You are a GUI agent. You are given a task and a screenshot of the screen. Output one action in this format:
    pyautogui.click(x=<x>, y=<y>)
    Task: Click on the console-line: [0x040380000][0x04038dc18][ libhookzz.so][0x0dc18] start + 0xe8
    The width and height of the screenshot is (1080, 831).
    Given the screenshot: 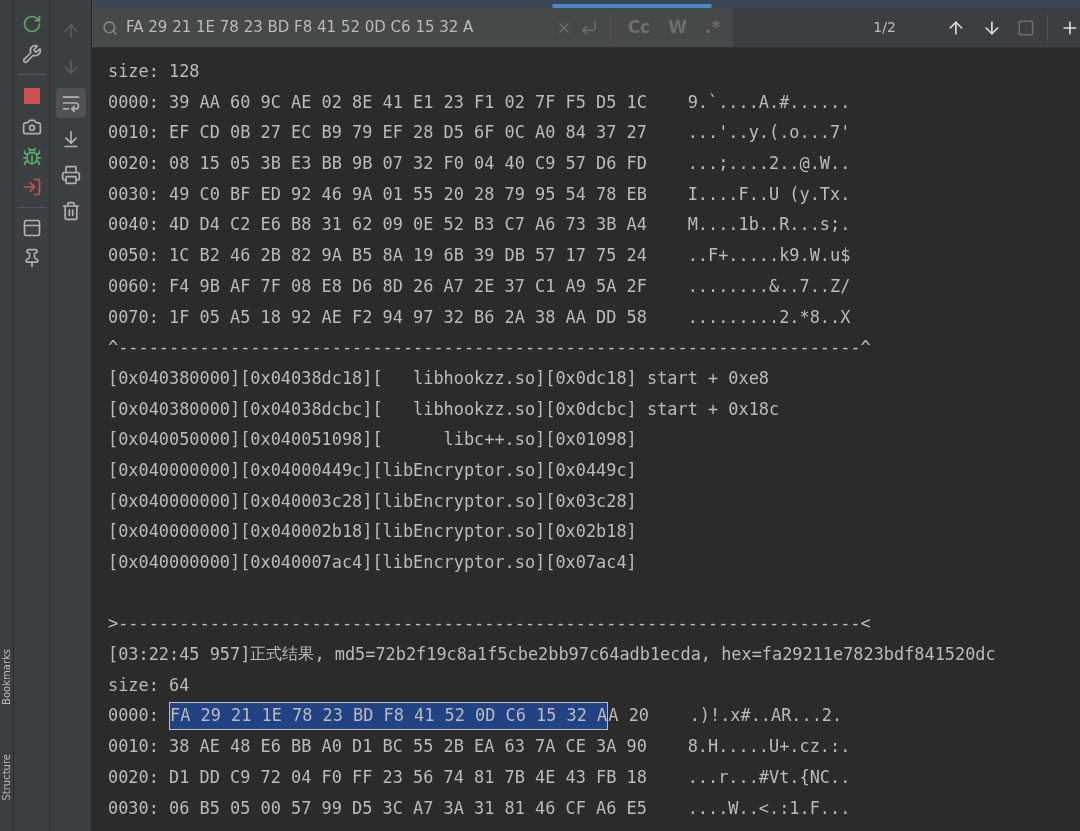 What is the action you would take?
    pyautogui.click(x=438, y=378)
    